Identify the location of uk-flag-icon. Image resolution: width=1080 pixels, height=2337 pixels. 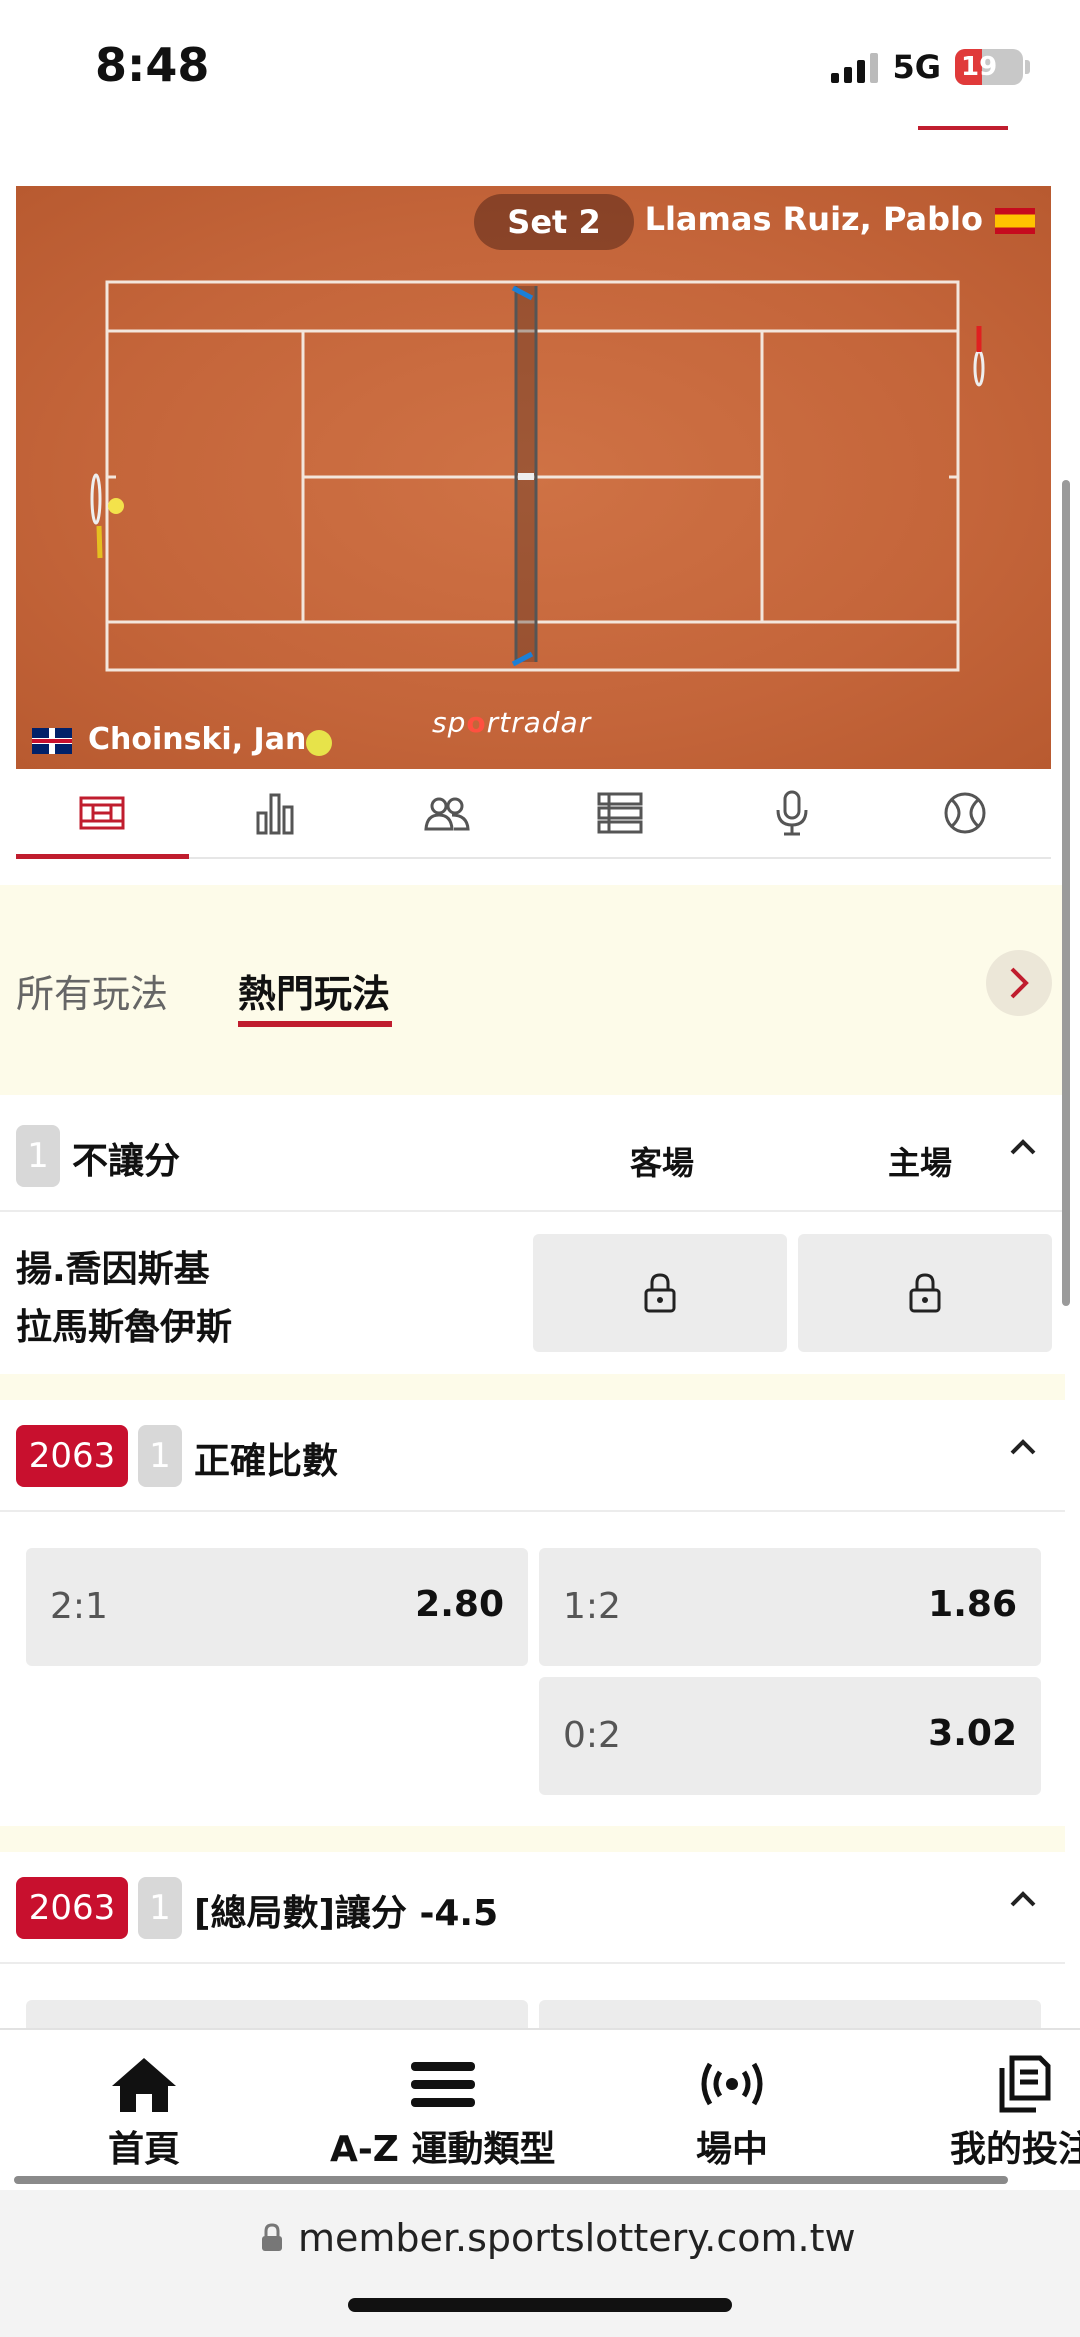
(52, 741).